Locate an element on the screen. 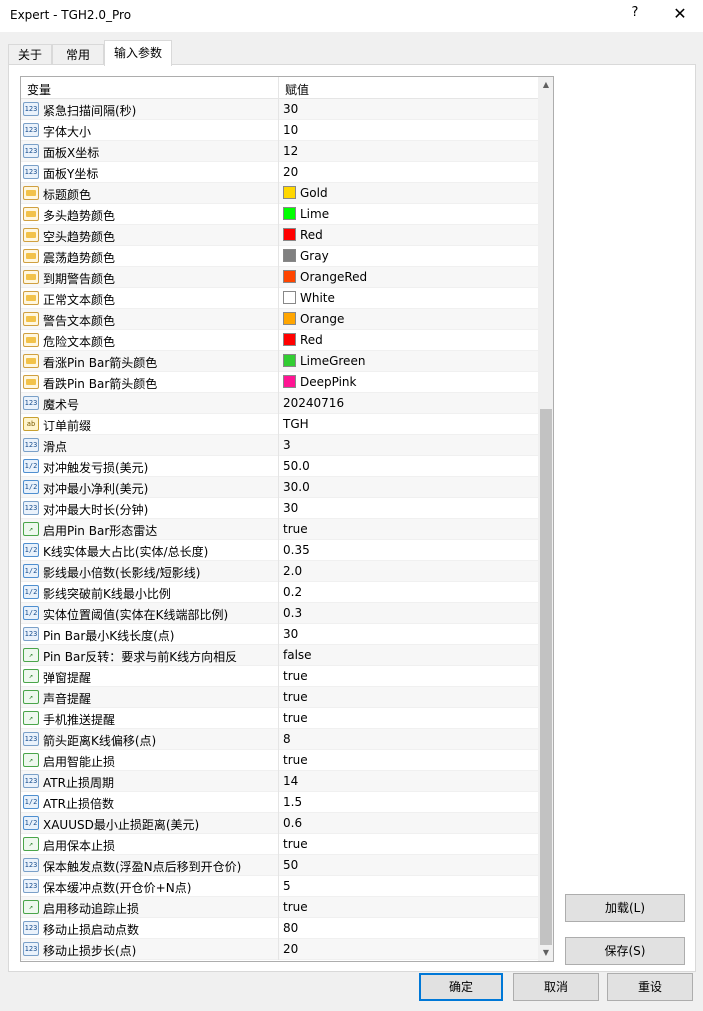 This screenshot has height=1011, width=703. table-row: 震荡趋势颜色 Gray is located at coordinates (280, 256).